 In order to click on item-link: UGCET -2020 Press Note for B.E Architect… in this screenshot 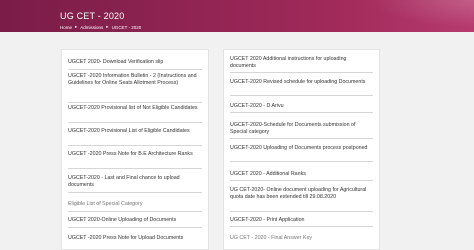, I will do `click(130, 154)`.